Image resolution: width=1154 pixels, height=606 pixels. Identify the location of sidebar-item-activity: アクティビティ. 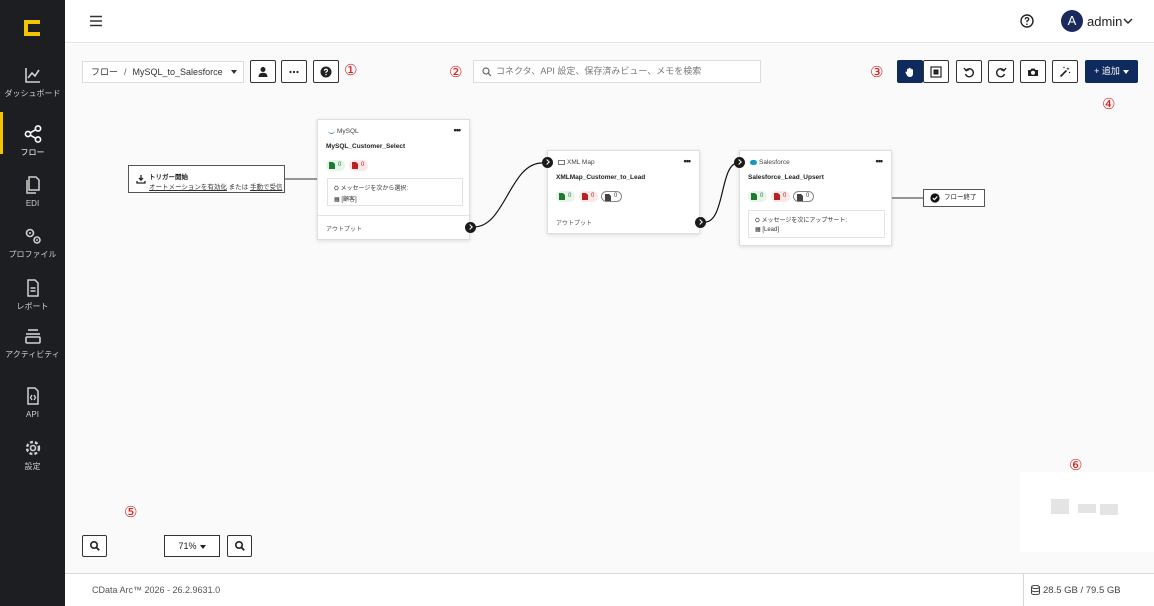
(32, 342).